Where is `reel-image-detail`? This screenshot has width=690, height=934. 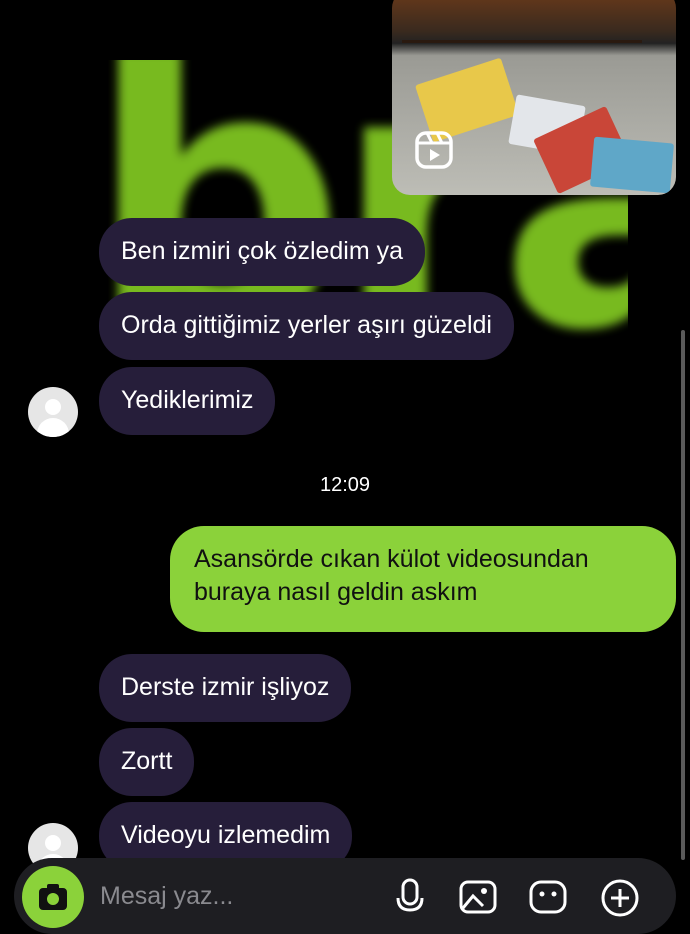
reel-image-detail is located at coordinates (632, 165).